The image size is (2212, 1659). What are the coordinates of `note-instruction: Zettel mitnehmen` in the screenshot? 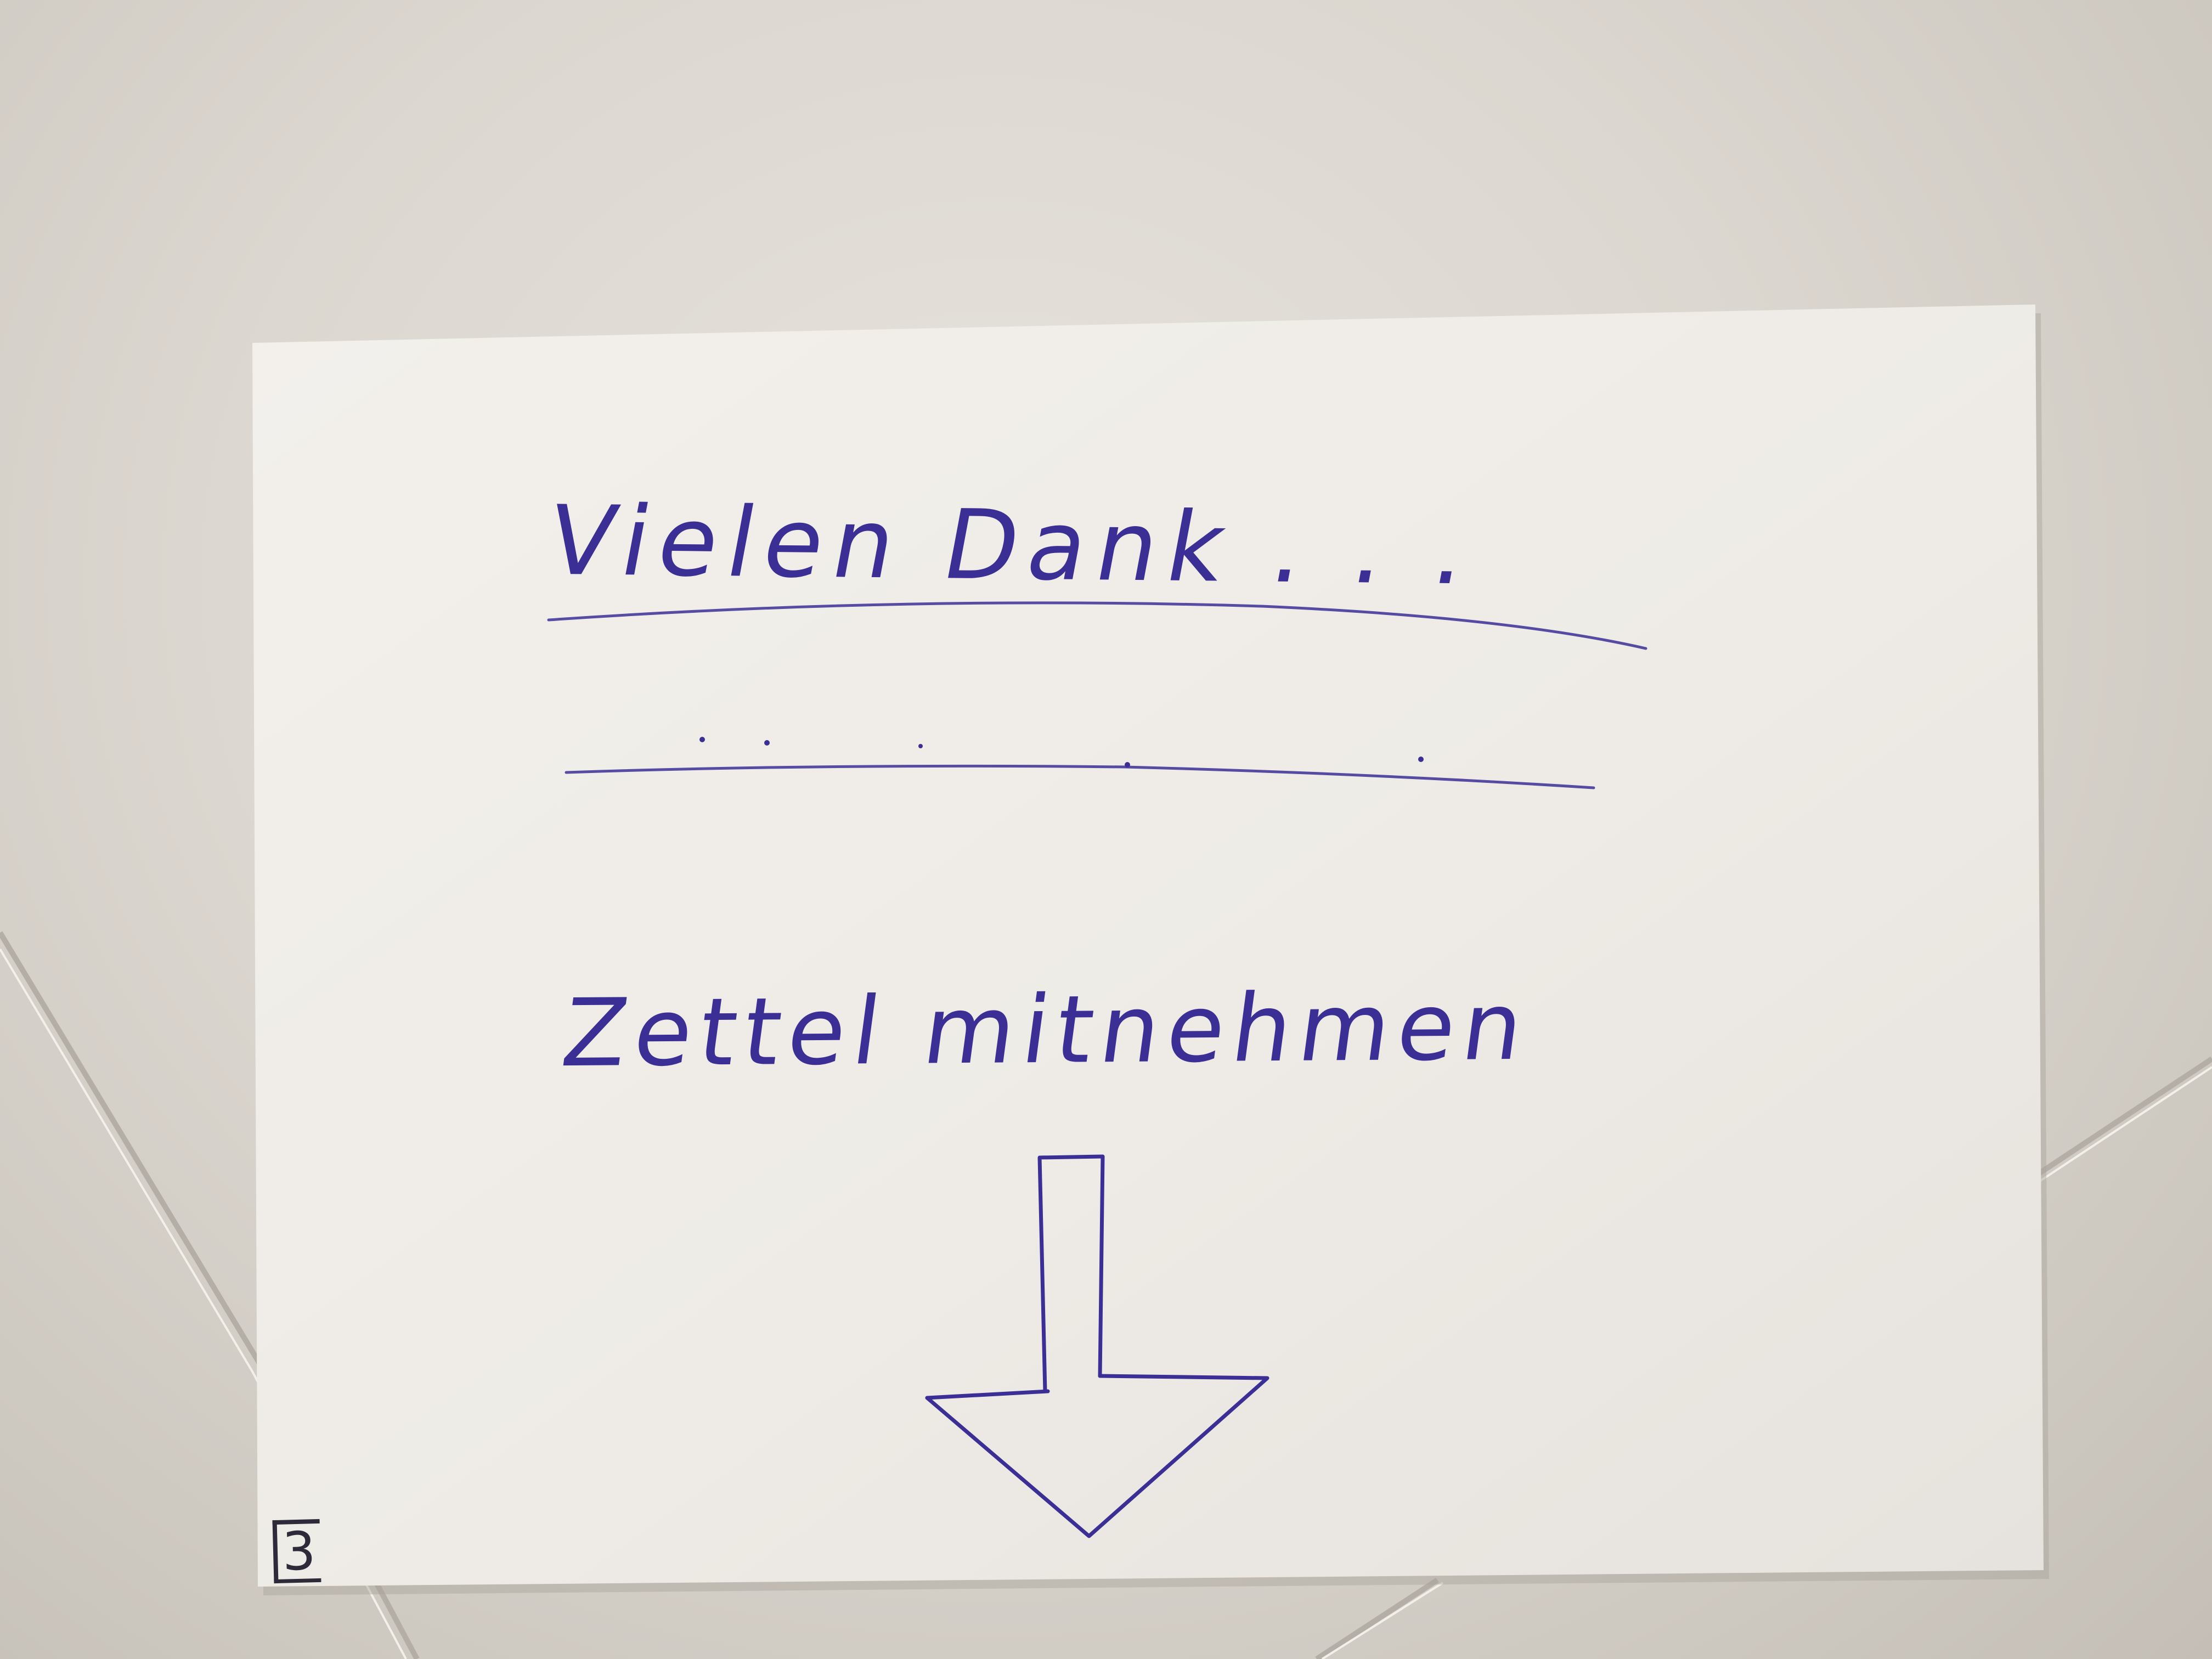 It's located at (1046, 1030).